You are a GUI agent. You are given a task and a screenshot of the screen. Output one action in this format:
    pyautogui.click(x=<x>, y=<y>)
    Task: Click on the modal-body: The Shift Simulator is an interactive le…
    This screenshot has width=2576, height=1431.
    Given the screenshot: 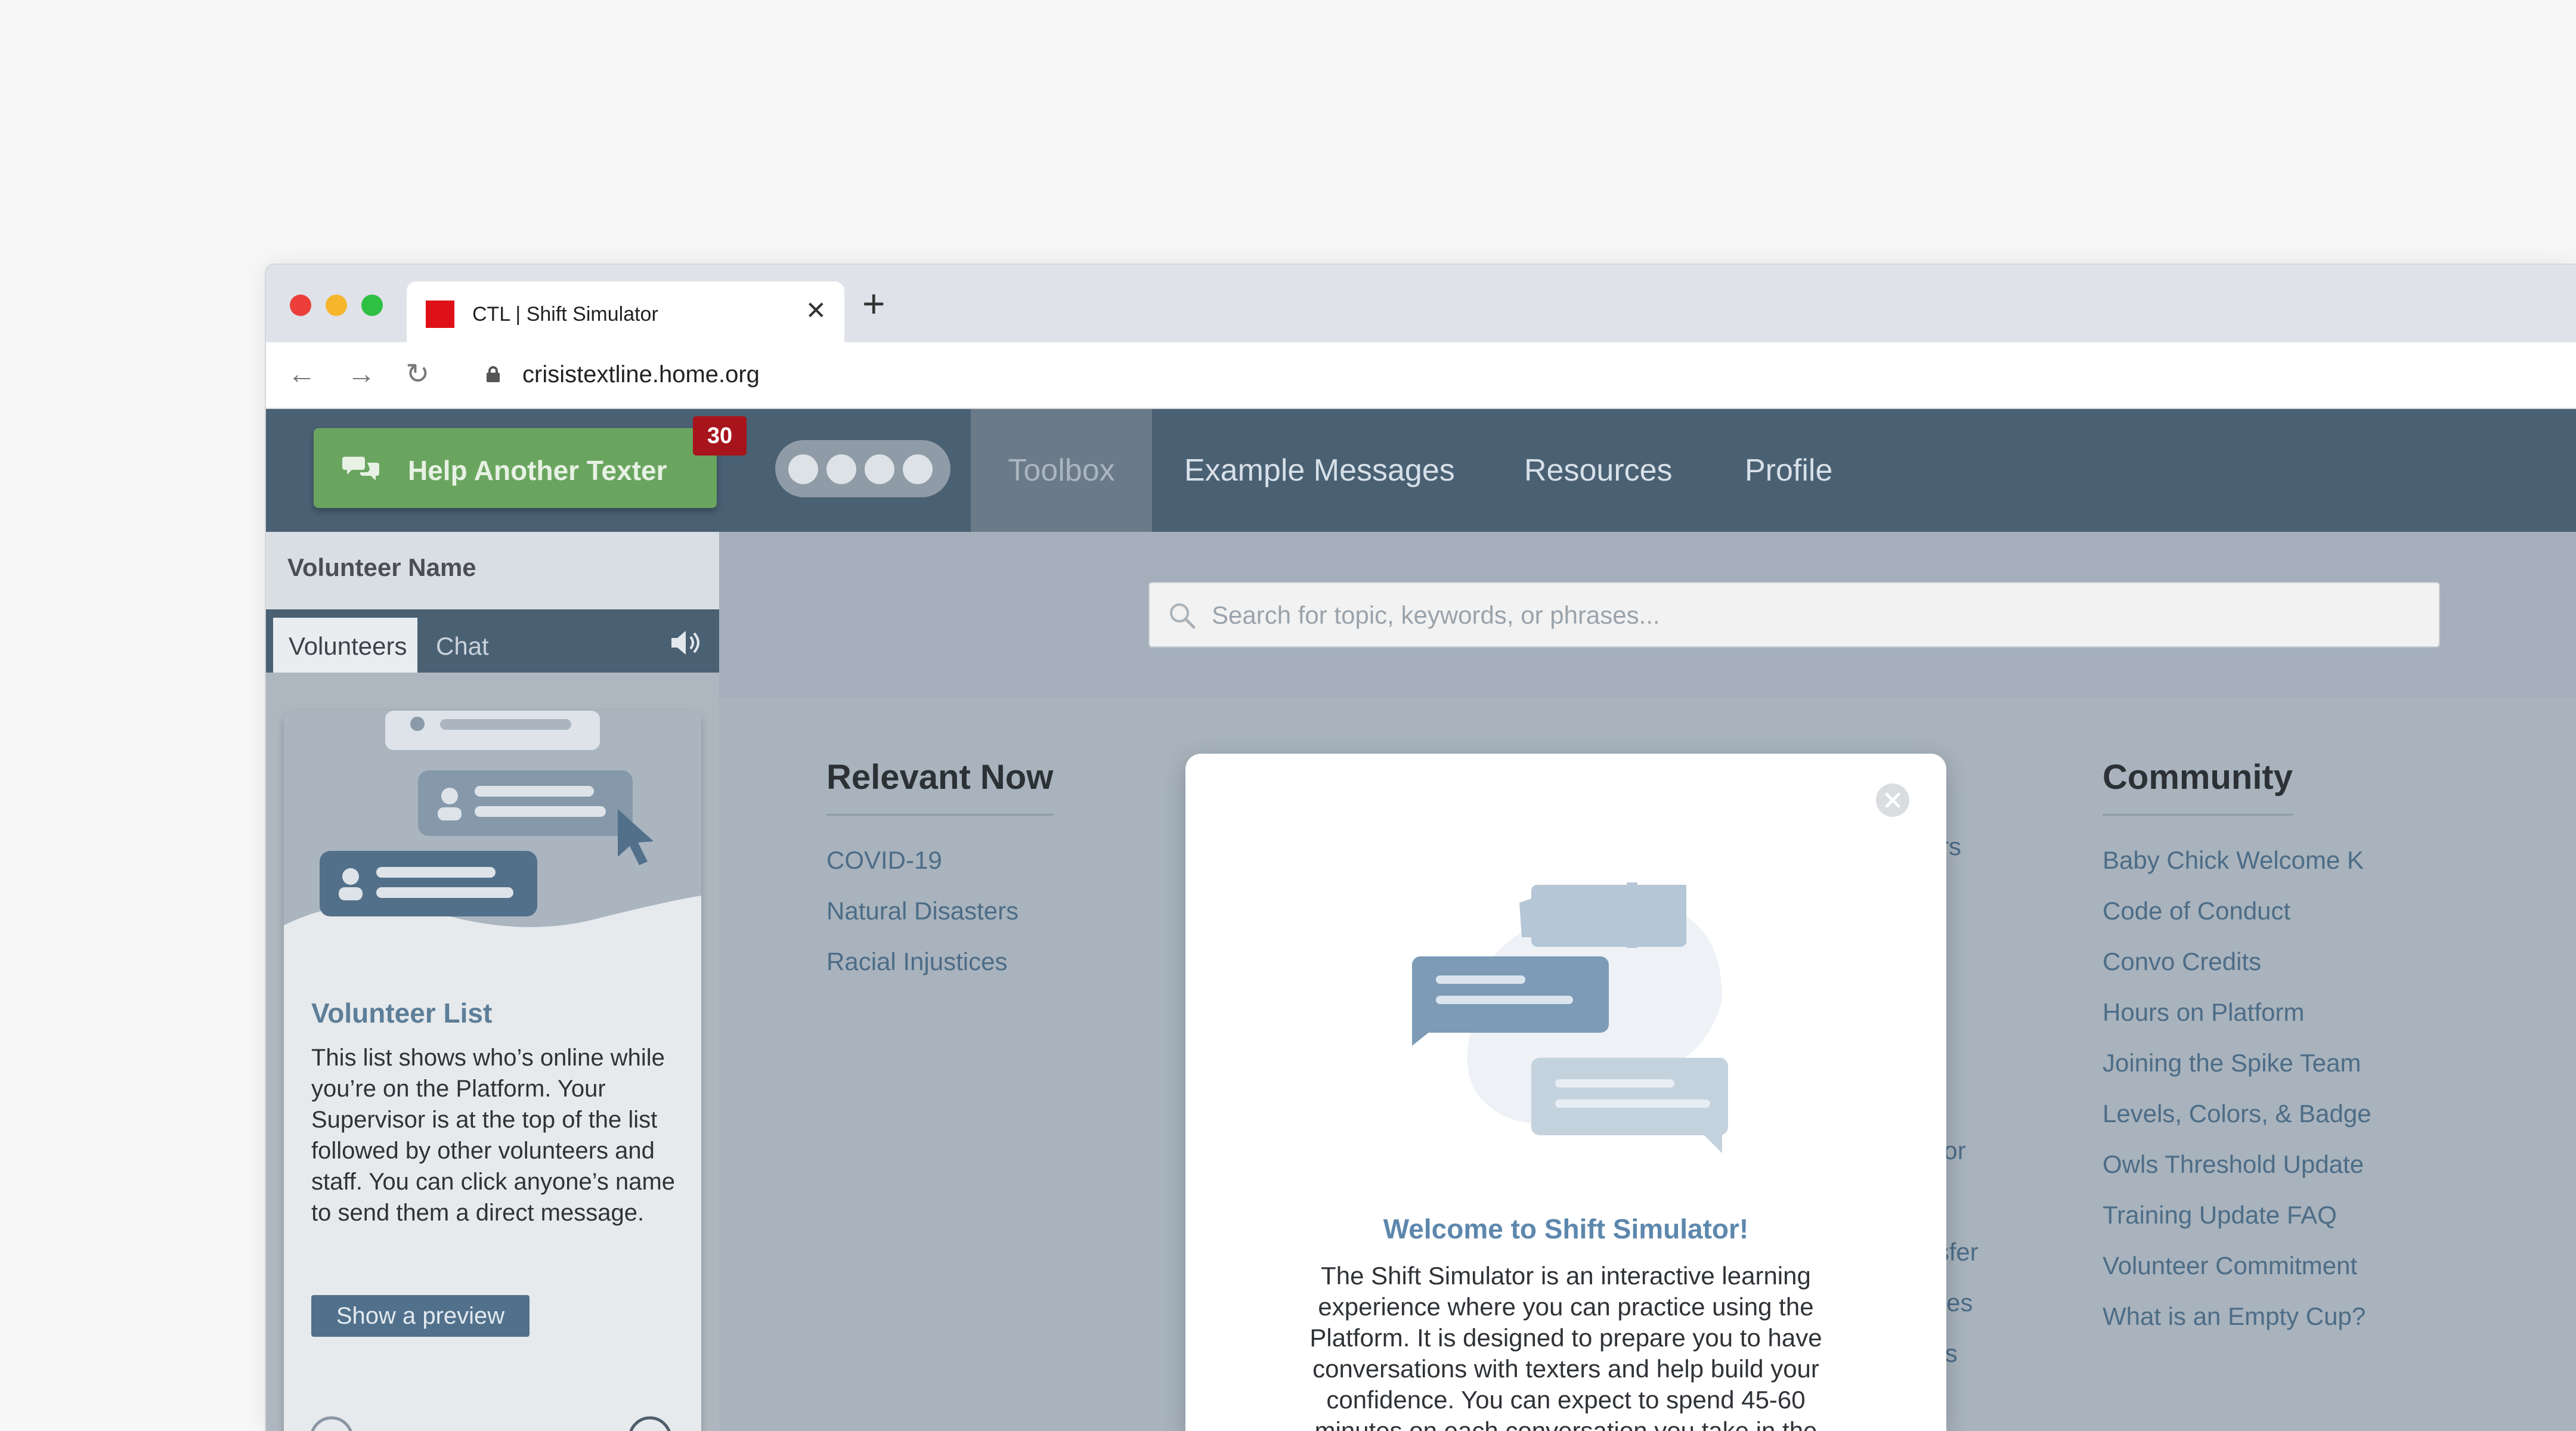 What is the action you would take?
    pyautogui.click(x=1566, y=1346)
    